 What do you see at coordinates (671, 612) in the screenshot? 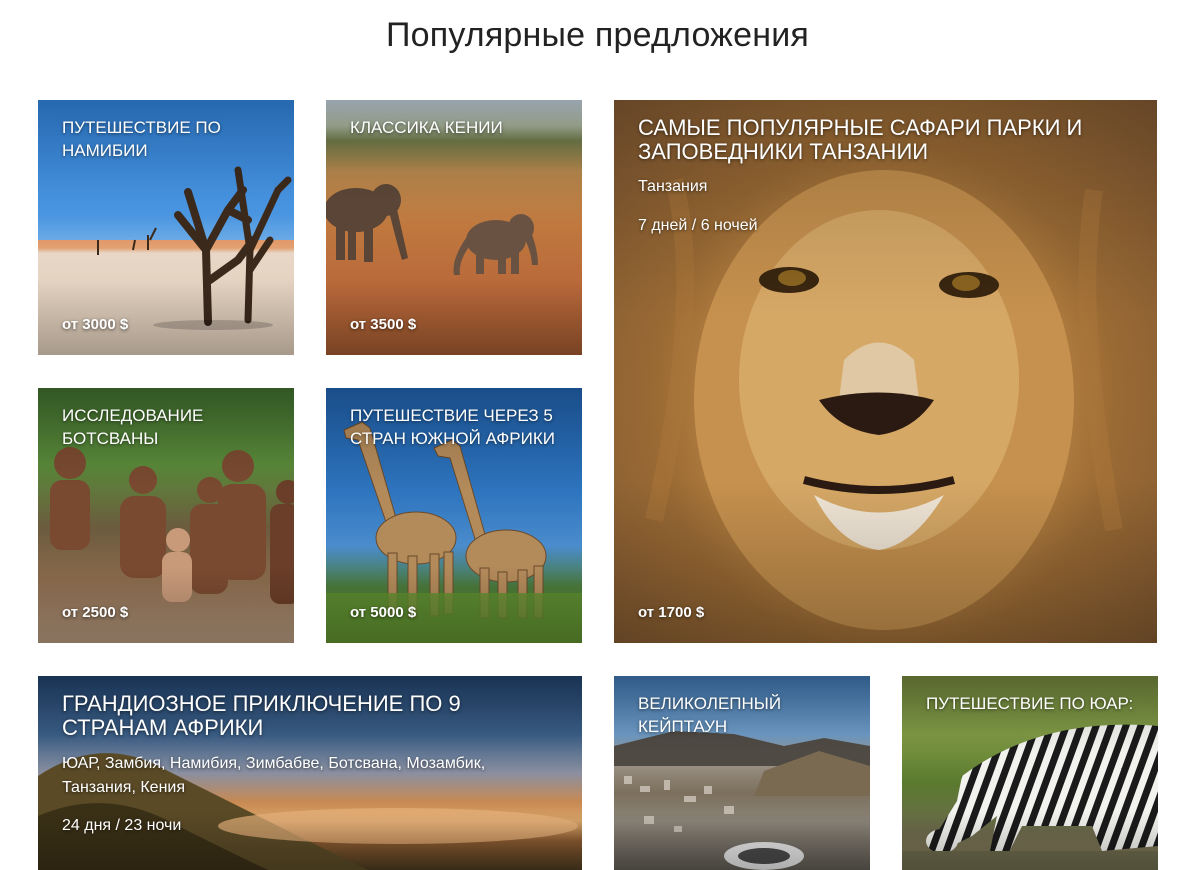
I see `offer-price: от 1700 $` at bounding box center [671, 612].